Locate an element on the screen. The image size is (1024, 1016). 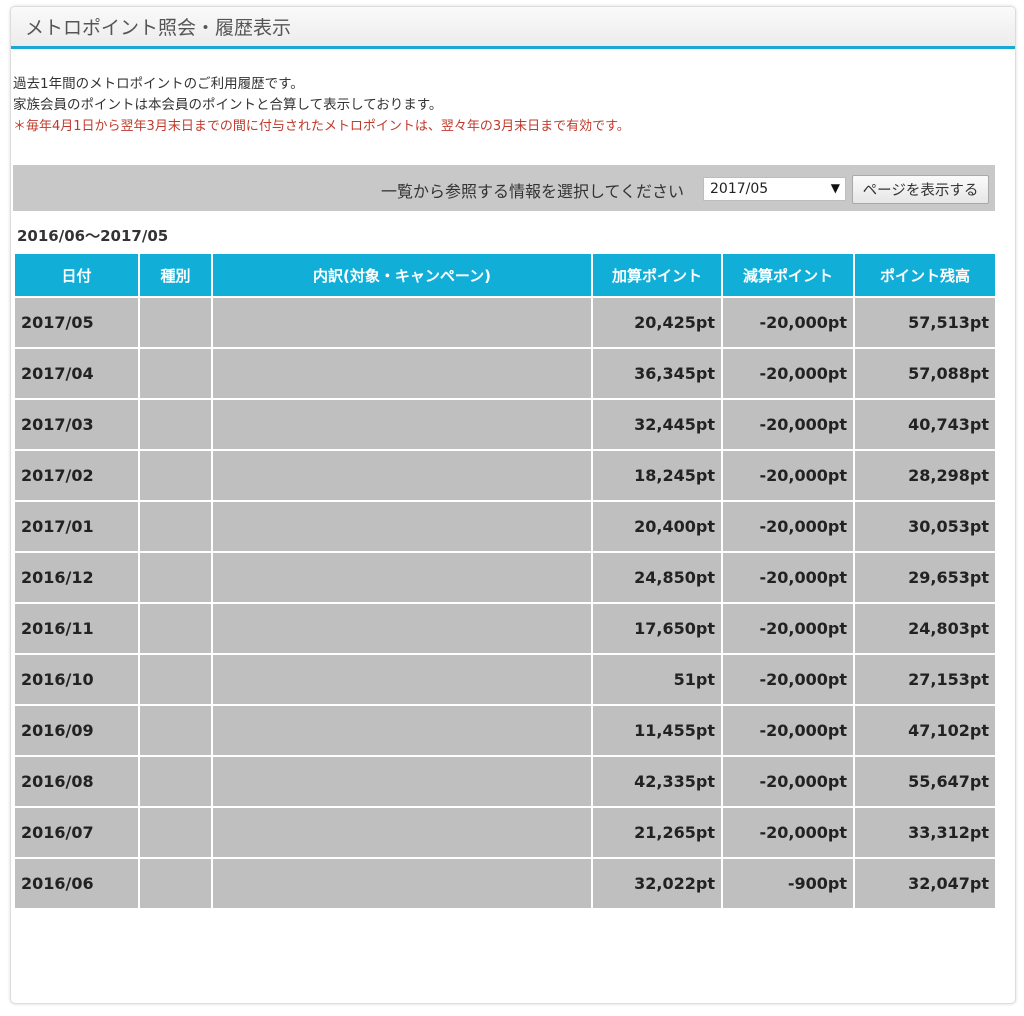
cell-date: 2016/07 is located at coordinates (76, 832).